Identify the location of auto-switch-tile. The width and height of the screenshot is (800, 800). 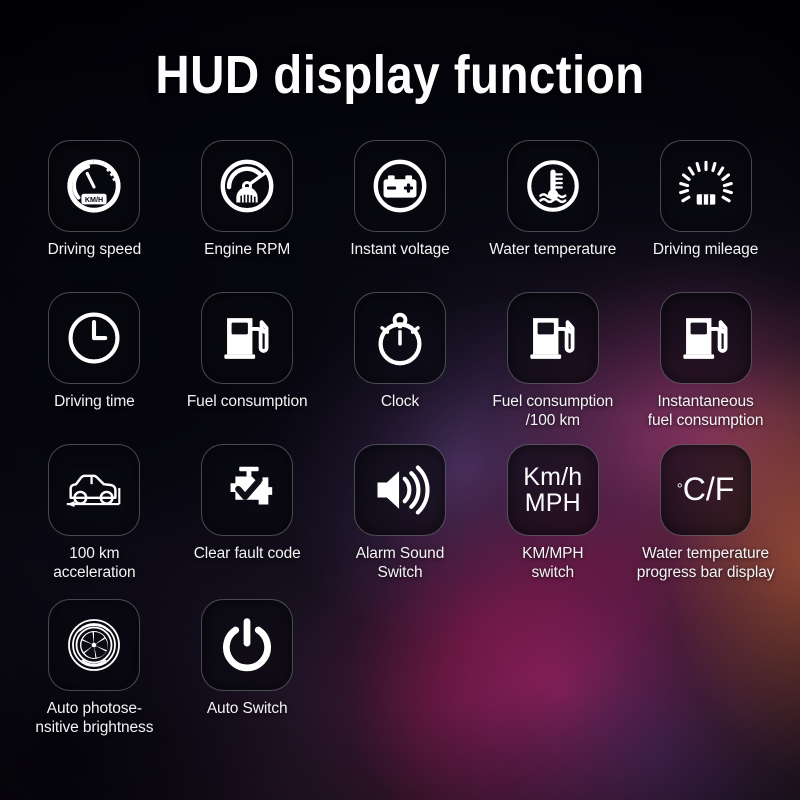
(247, 645).